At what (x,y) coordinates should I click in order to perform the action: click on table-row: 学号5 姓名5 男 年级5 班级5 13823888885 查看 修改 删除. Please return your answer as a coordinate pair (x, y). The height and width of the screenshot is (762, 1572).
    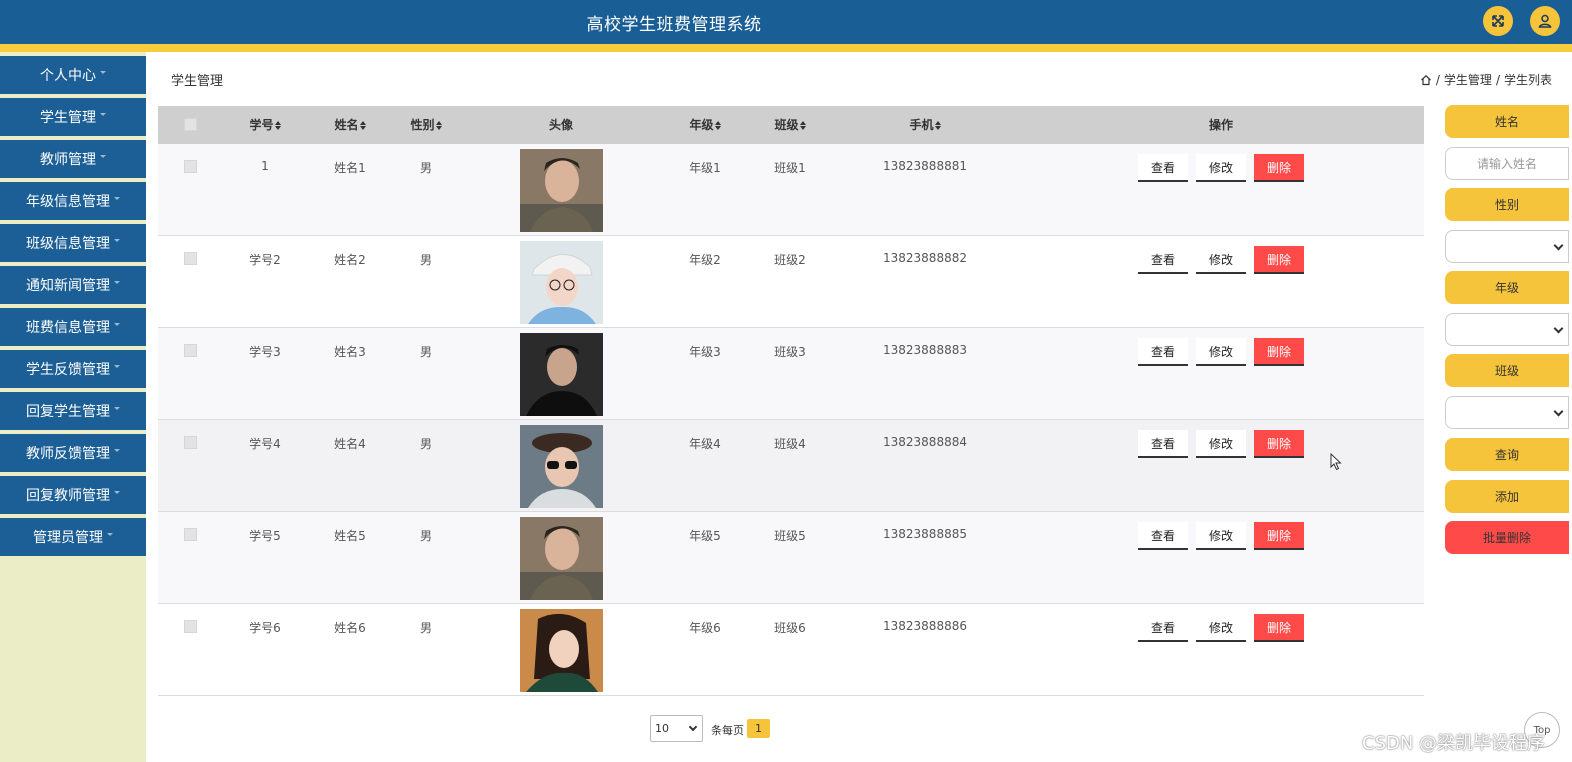
    Looking at the image, I should click on (791, 558).